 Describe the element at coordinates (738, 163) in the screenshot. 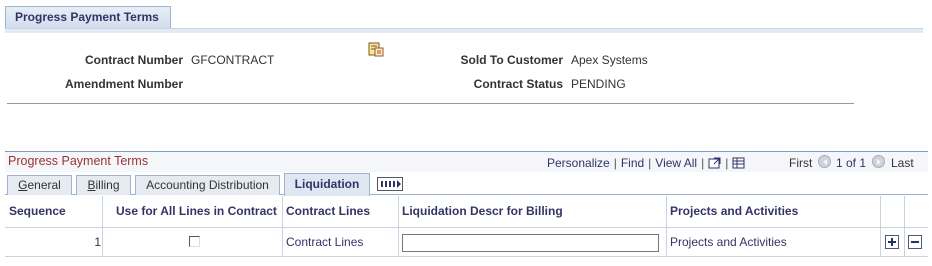

I see `download-grid-icon` at that location.